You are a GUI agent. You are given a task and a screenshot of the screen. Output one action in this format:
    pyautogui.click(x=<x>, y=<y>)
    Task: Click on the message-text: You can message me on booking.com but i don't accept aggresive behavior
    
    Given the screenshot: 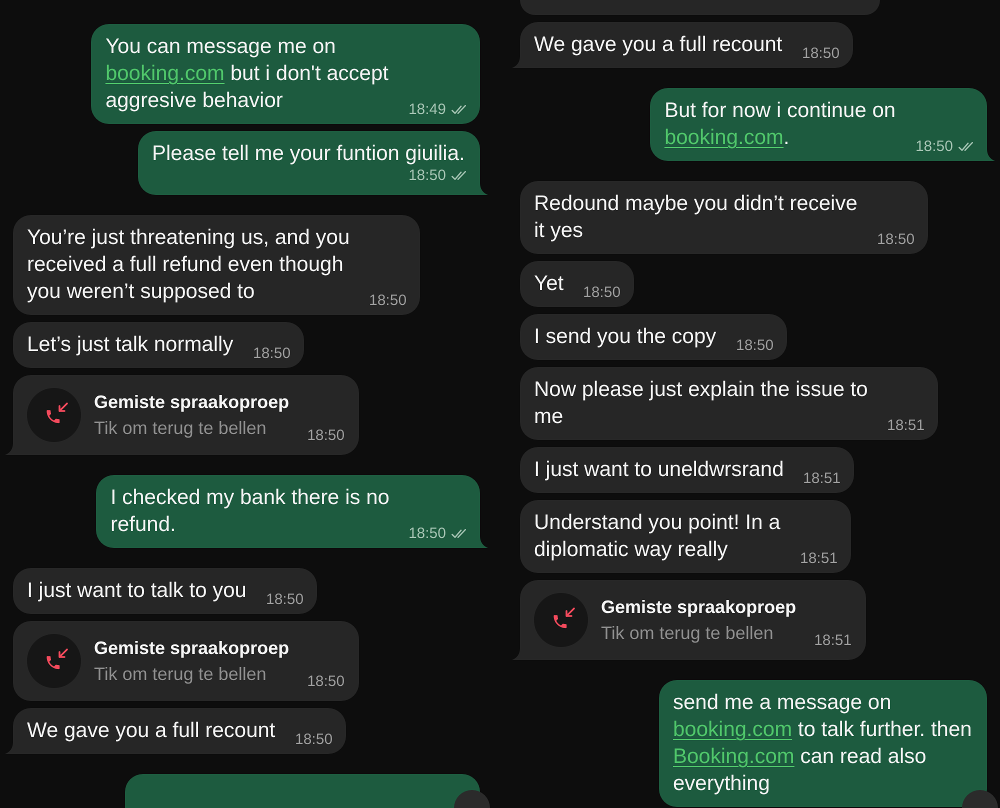 What is the action you would take?
    pyautogui.click(x=247, y=74)
    